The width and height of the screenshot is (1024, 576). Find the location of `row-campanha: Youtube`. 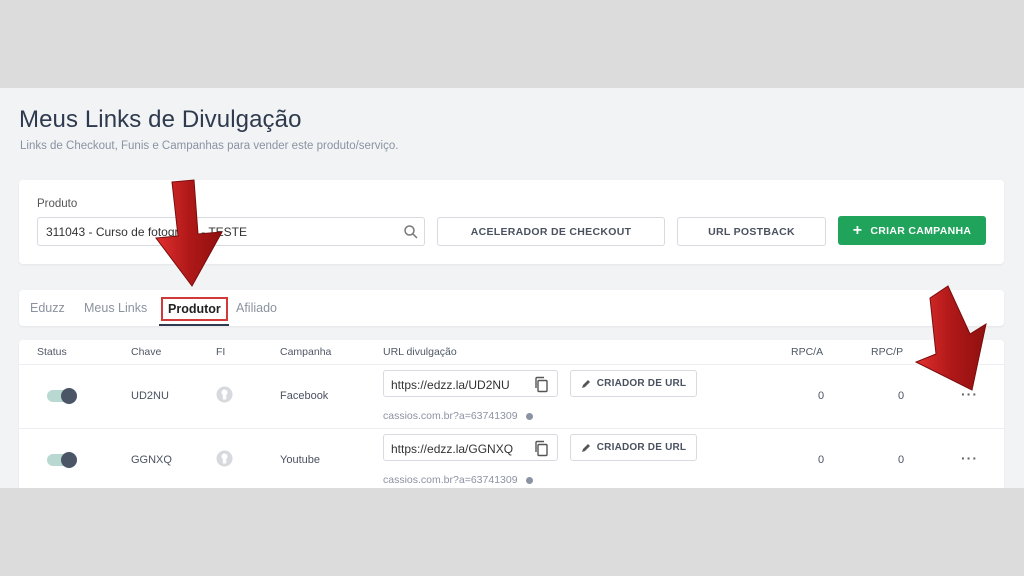

row-campanha: Youtube is located at coordinates (300, 460).